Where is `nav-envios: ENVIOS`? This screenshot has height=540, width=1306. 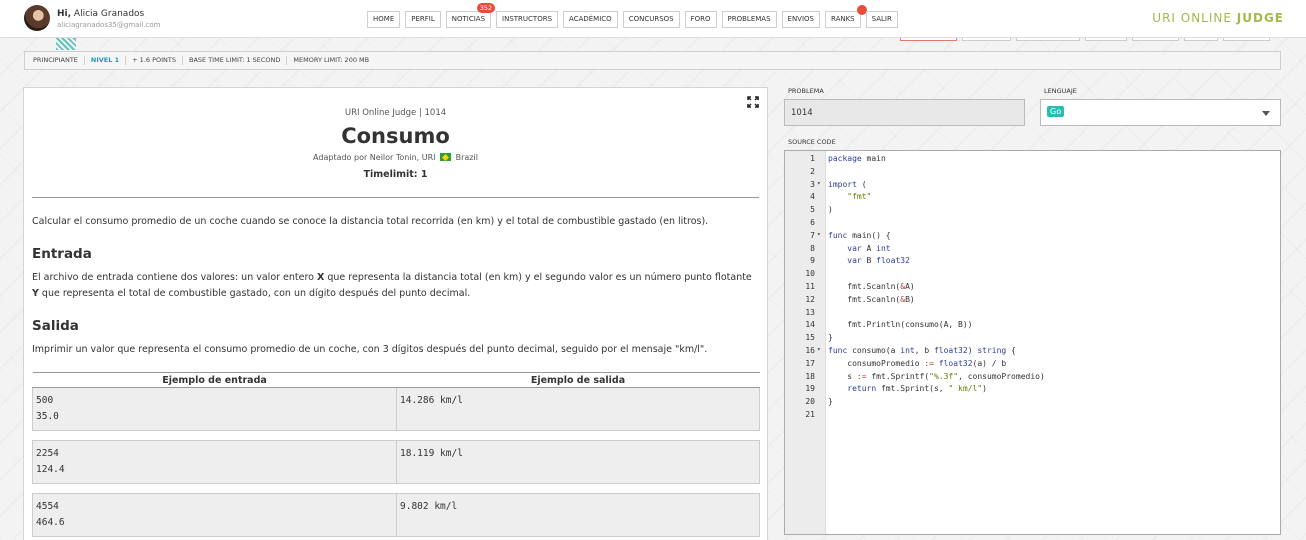
nav-envios: ENVIOS is located at coordinates (800, 19).